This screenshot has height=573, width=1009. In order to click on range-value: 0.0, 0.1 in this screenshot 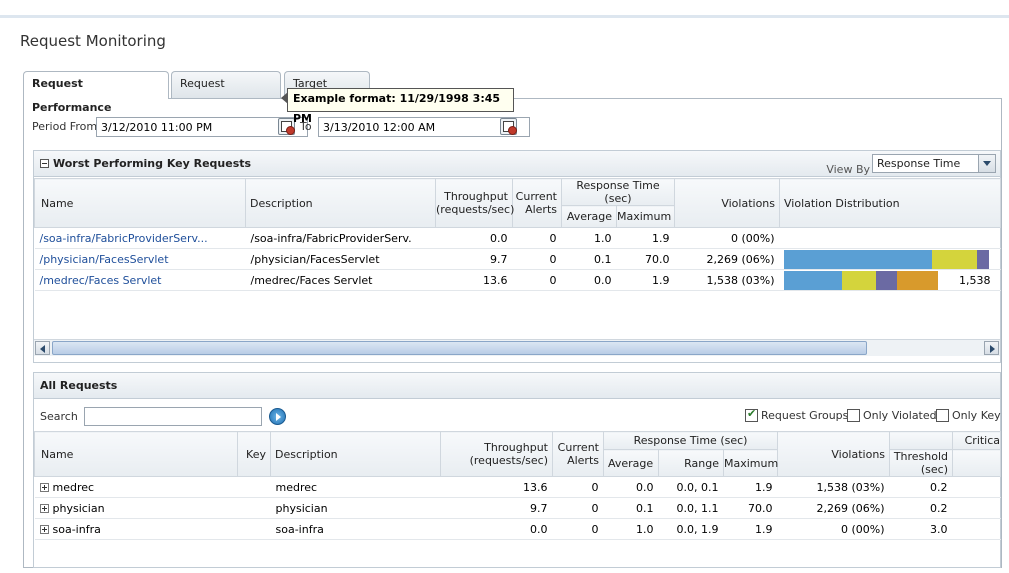, I will do `click(691, 487)`.